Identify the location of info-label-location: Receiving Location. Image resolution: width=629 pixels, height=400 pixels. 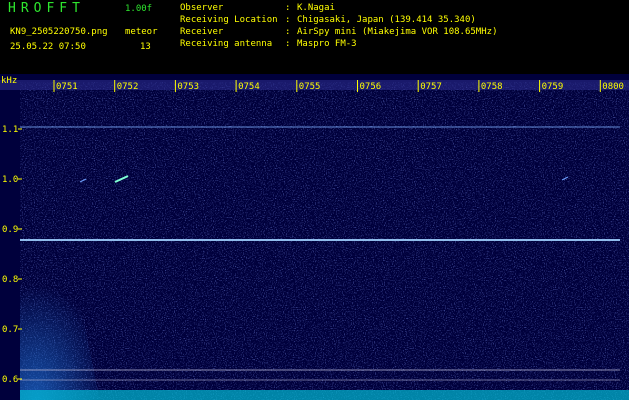
(229, 20).